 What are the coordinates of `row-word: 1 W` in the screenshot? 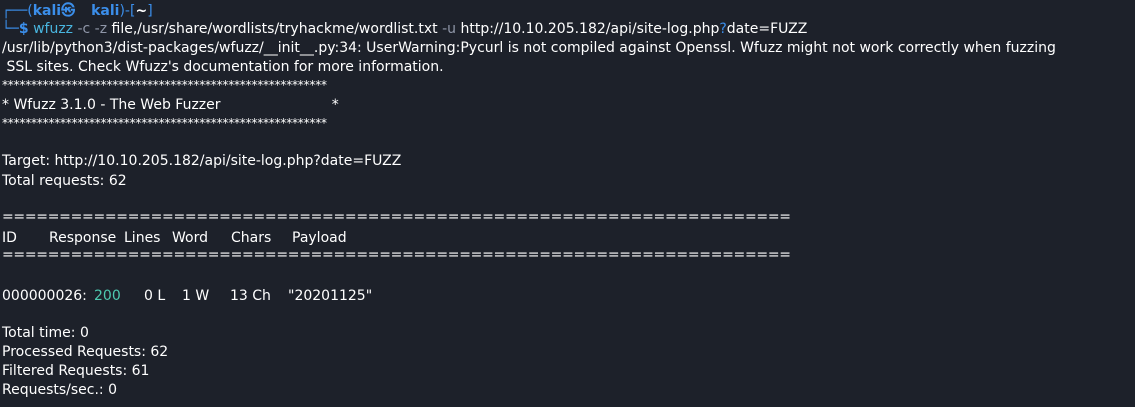 It's located at (196, 296).